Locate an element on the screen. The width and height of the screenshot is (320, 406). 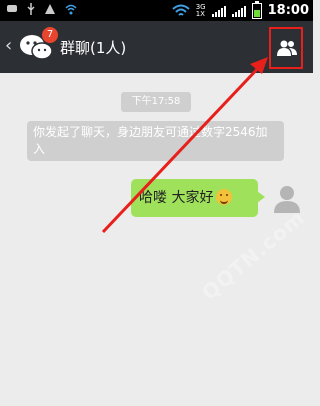
status-bar: 3G 1X 18:00 is located at coordinates (156, 10).